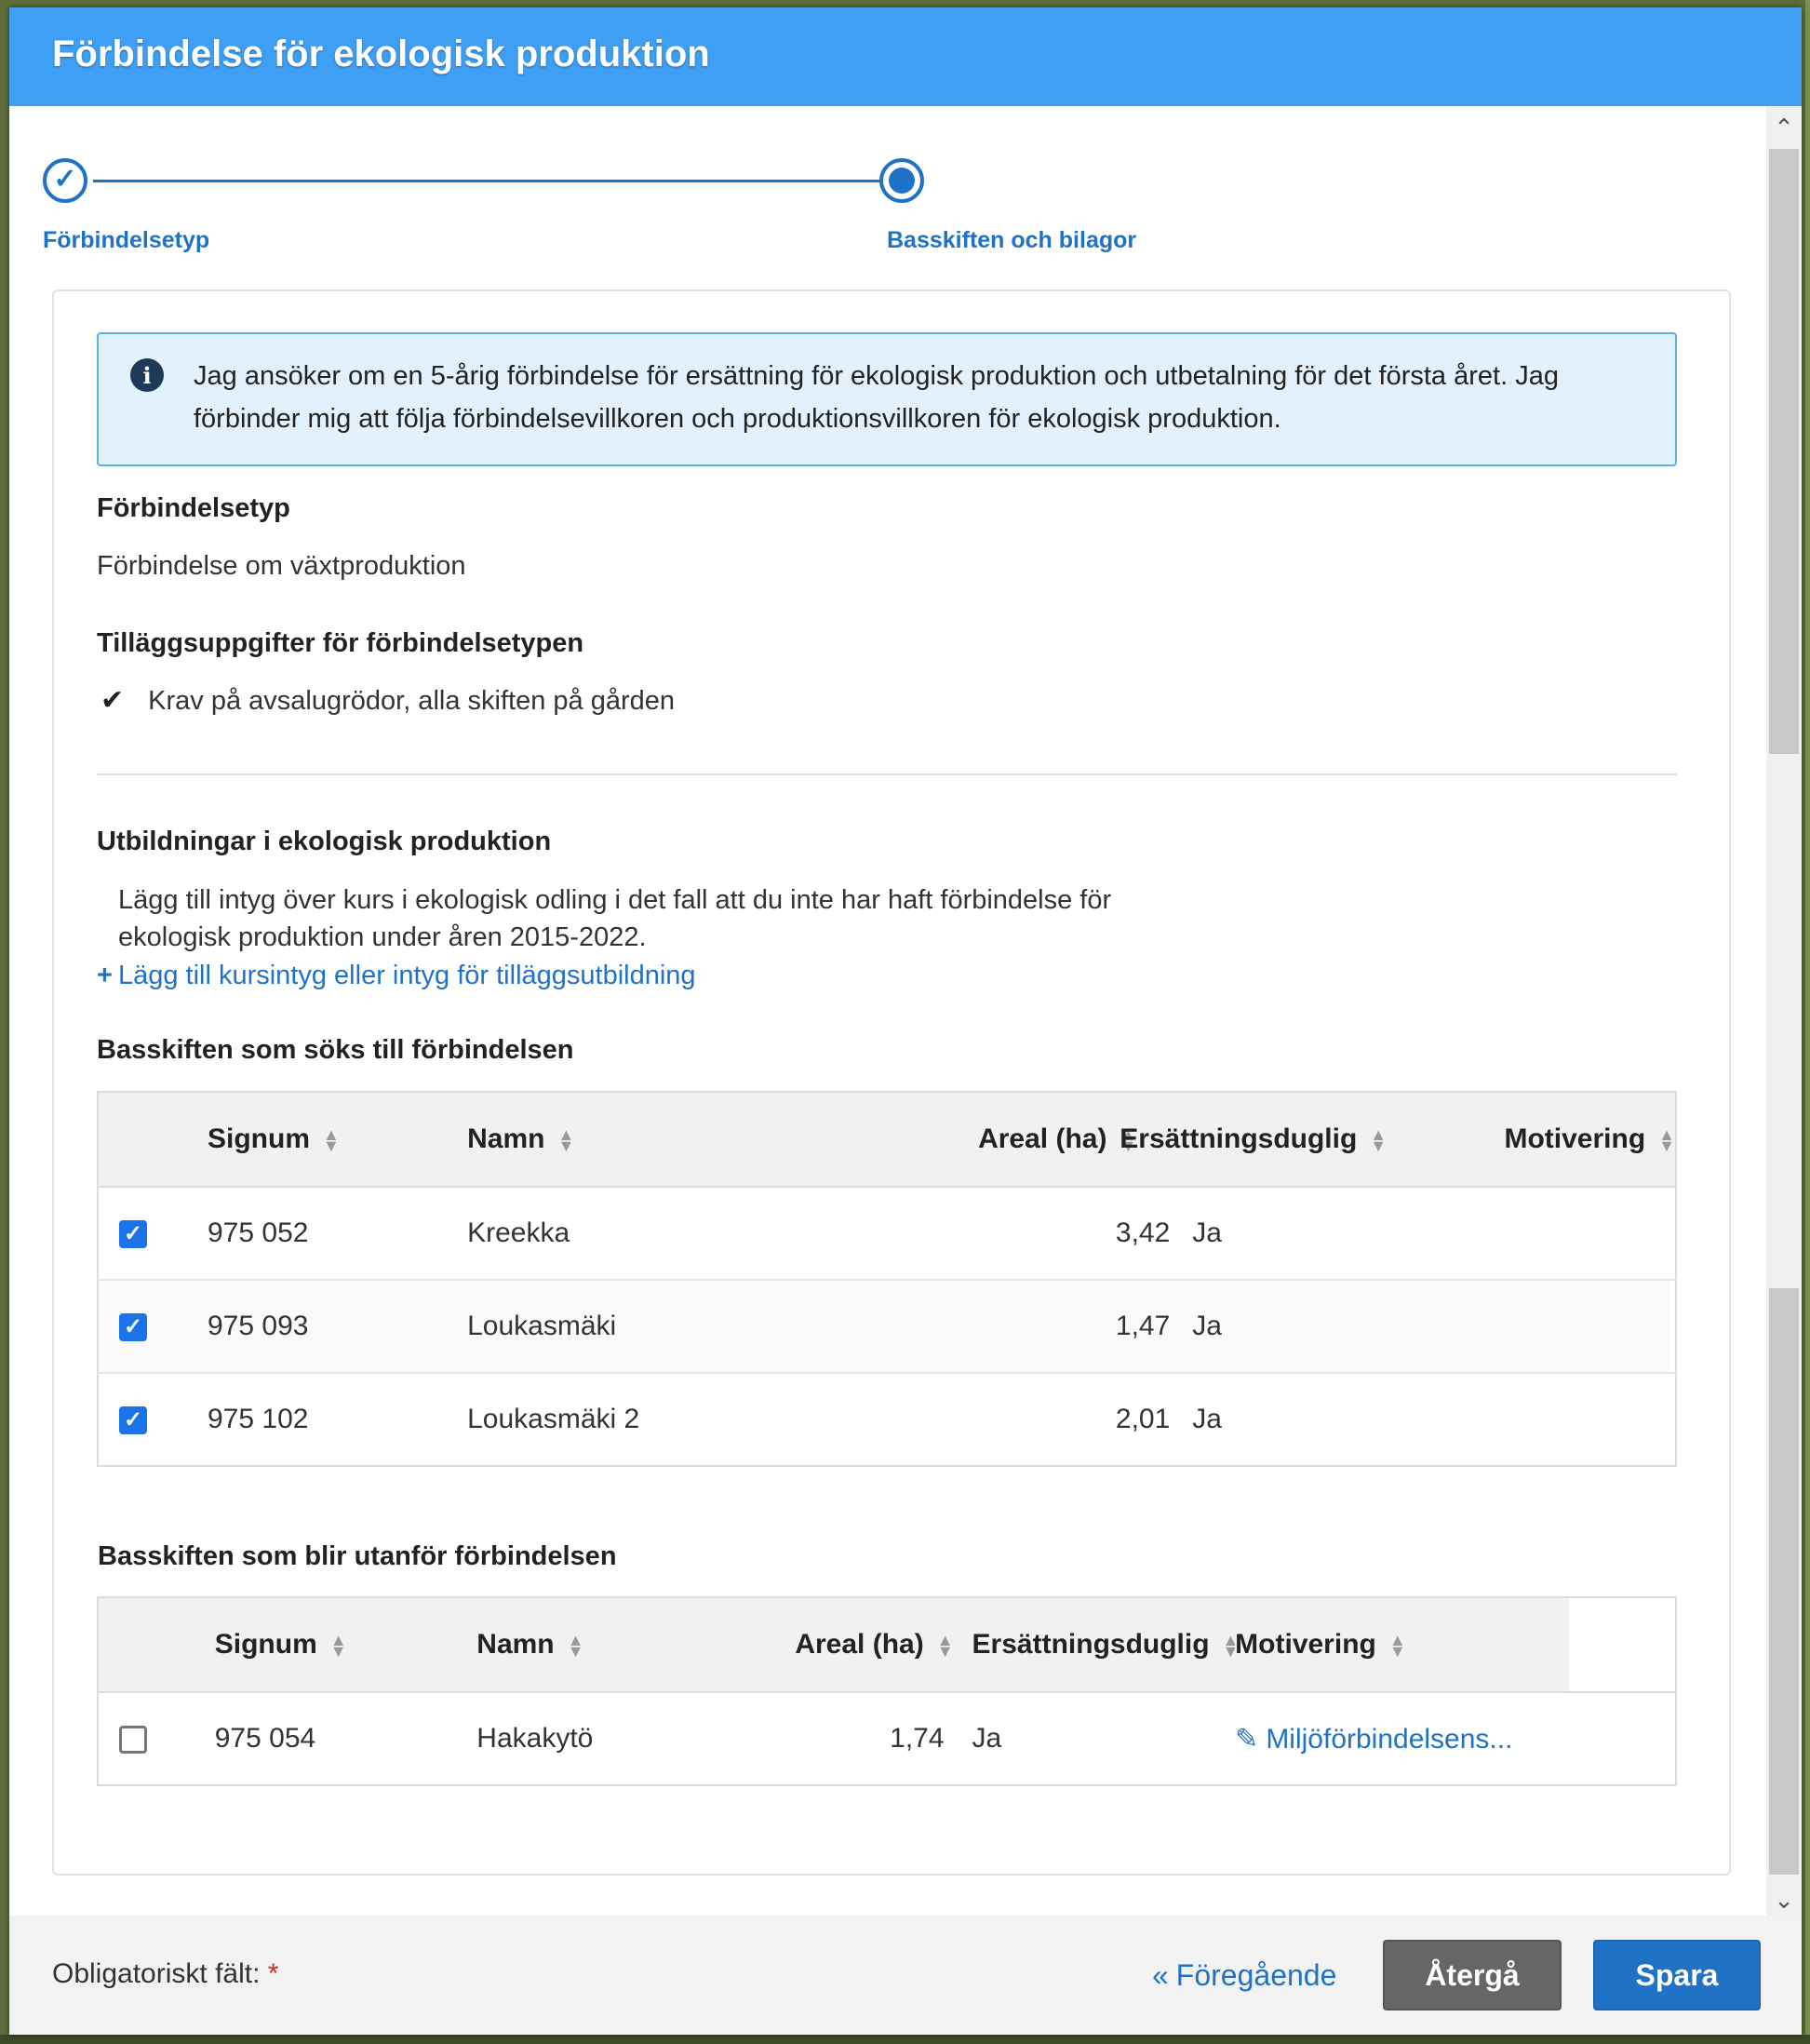 The height and width of the screenshot is (2044, 1810). What do you see at coordinates (609, 1234) in the screenshot?
I see `cell-name: Kreekka` at bounding box center [609, 1234].